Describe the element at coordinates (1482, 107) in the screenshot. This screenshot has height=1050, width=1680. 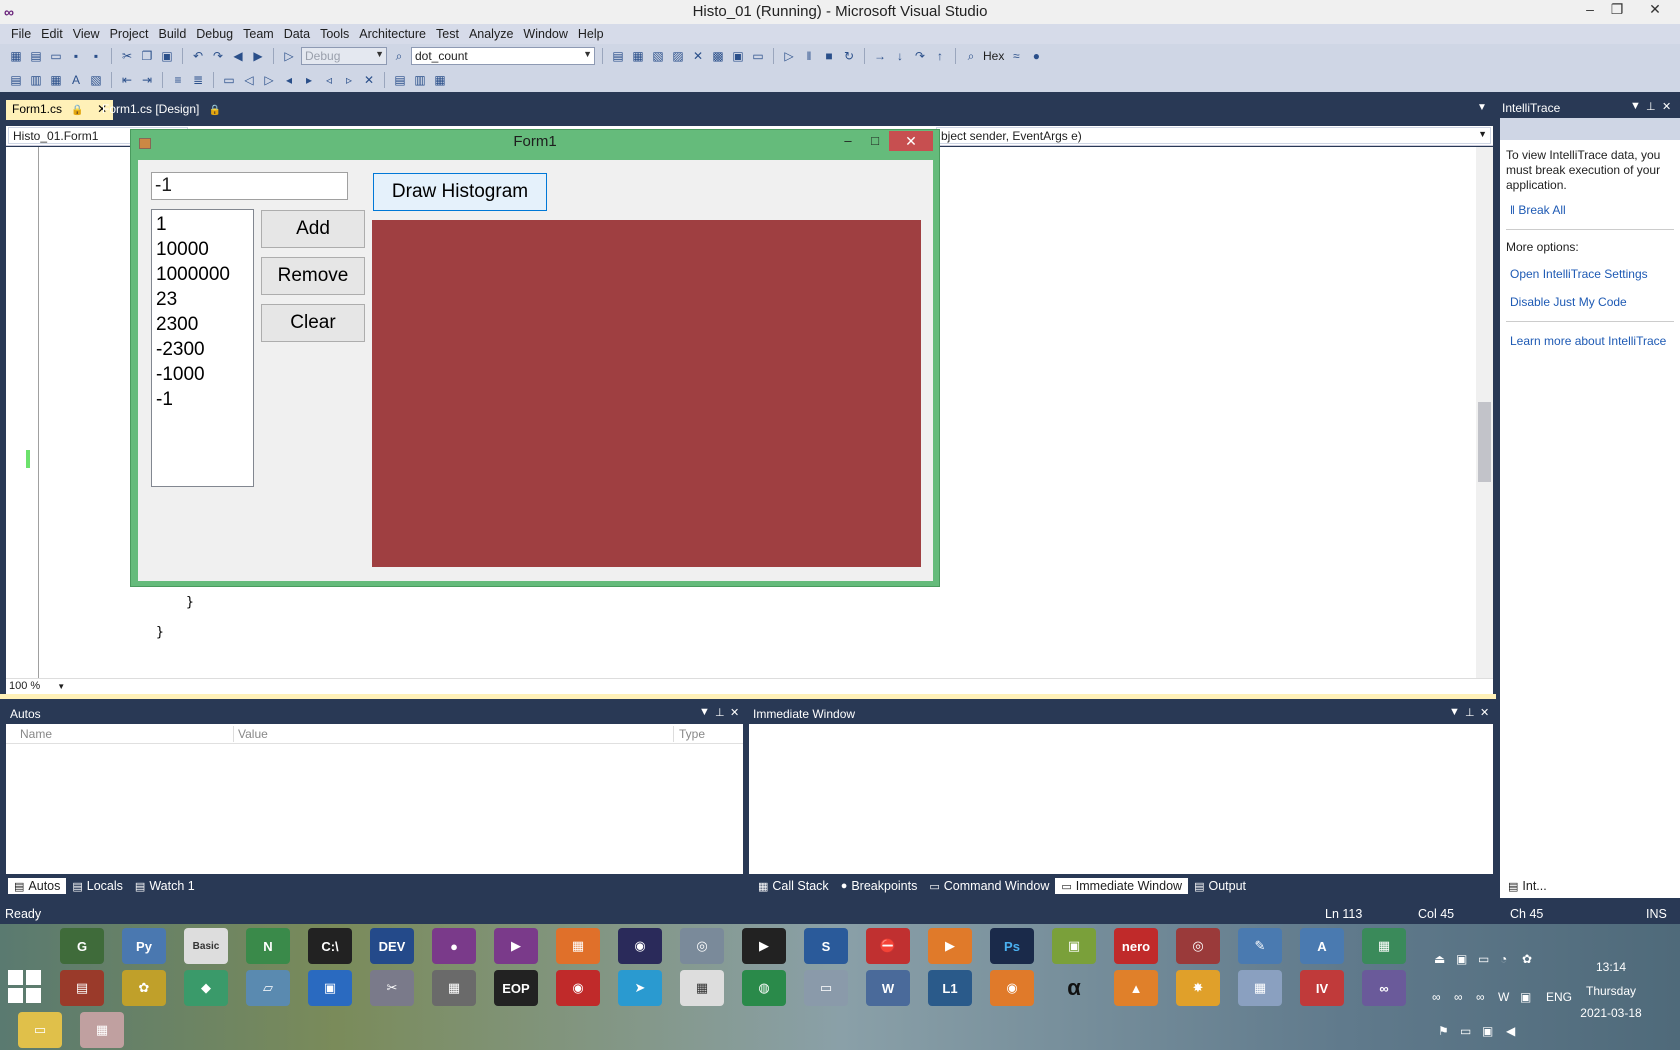
I see `active-files-dropdown-icon: ▼` at that location.